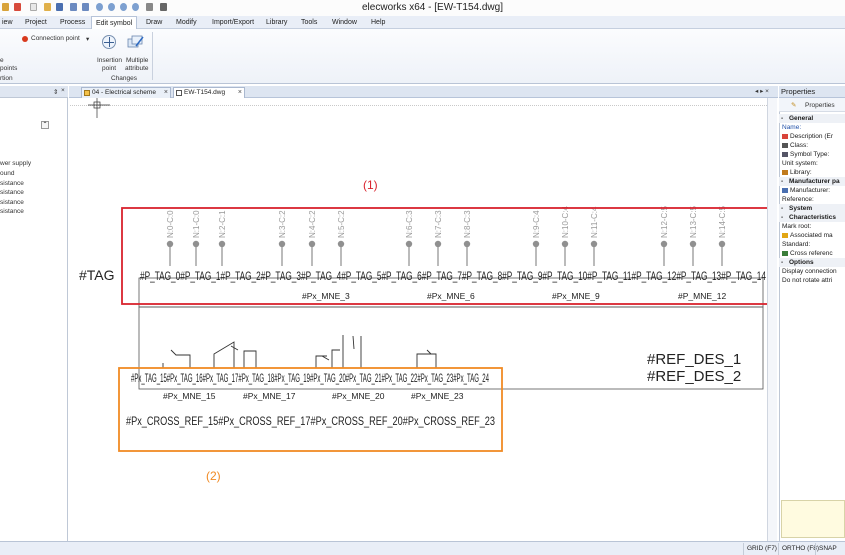  I want to click on menu-edit-symbol: Edit symbol, so click(114, 23).